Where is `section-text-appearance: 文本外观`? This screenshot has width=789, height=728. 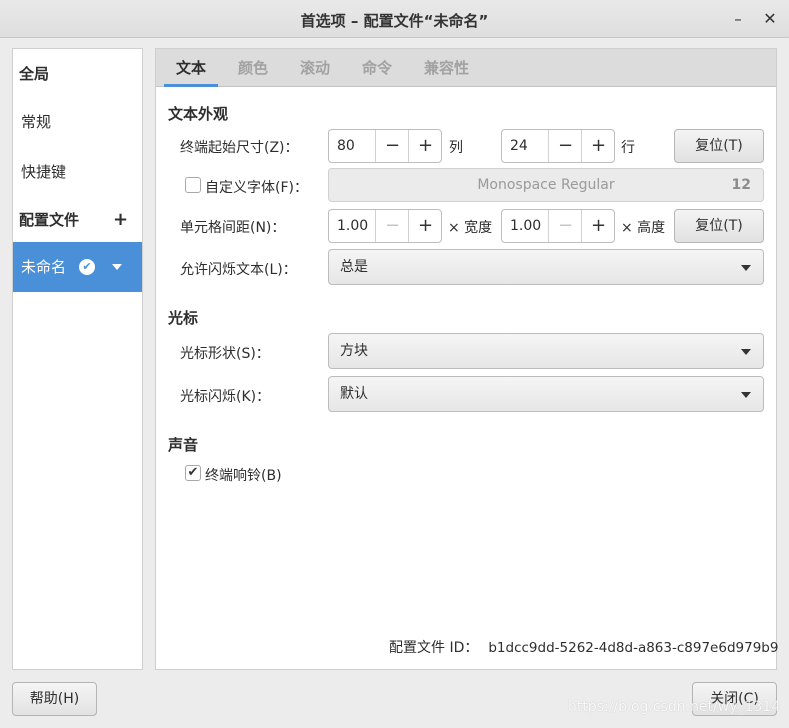
section-text-appearance: 文本外观 is located at coordinates (198, 114).